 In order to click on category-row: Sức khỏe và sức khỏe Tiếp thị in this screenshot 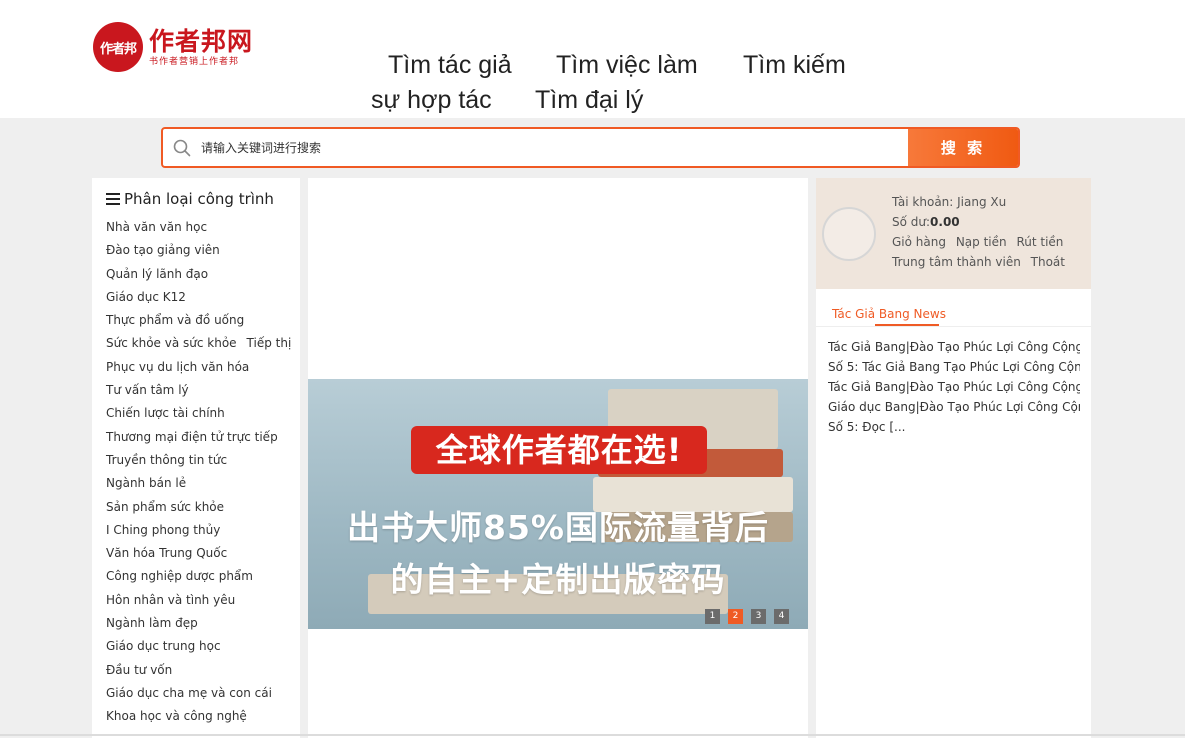, I will do `click(203, 343)`.